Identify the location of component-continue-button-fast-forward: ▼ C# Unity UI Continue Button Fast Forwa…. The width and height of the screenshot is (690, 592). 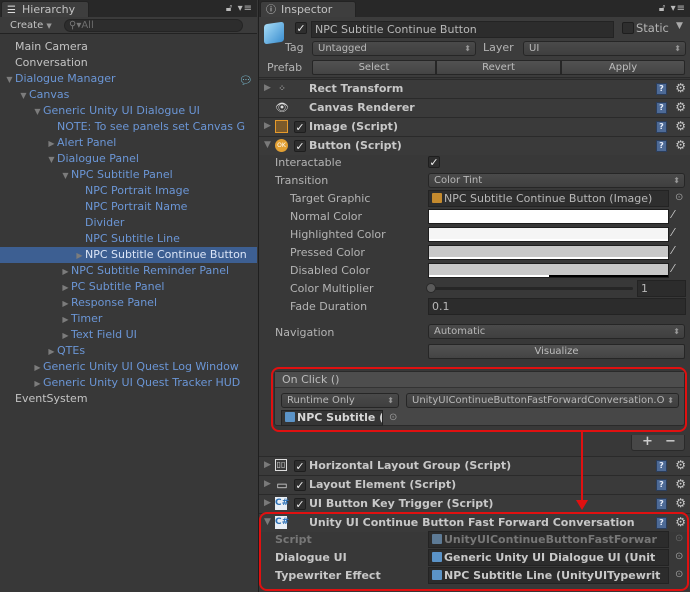
(474, 522).